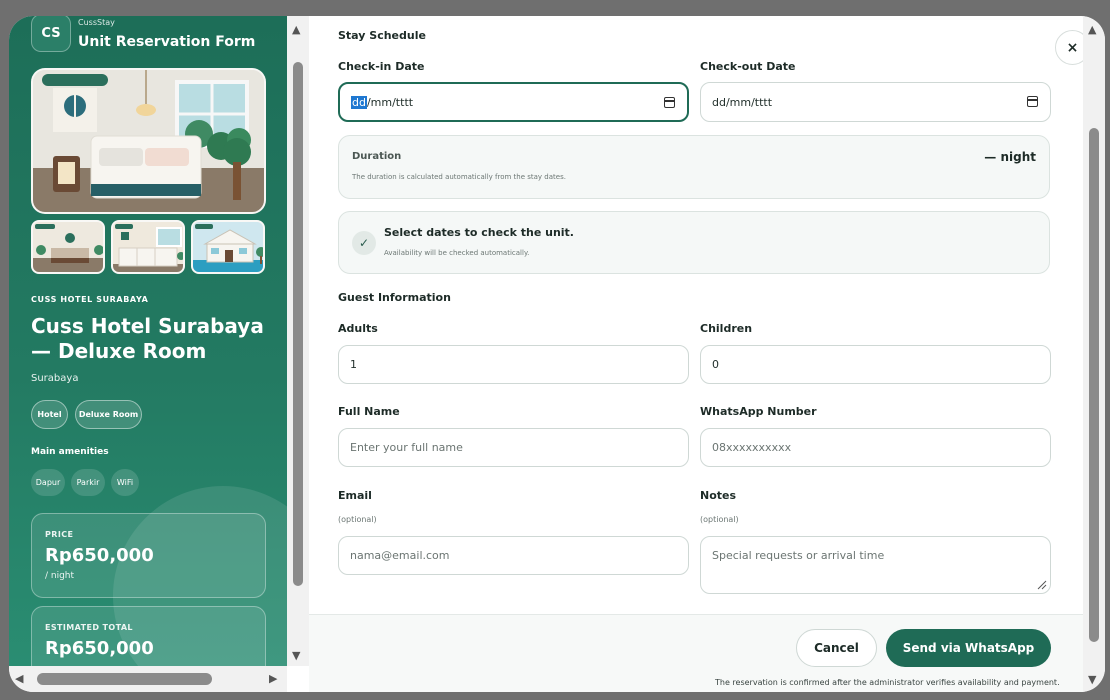 Image resolution: width=1110 pixels, height=700 pixels. I want to click on adults-label: Adults, so click(358, 328).